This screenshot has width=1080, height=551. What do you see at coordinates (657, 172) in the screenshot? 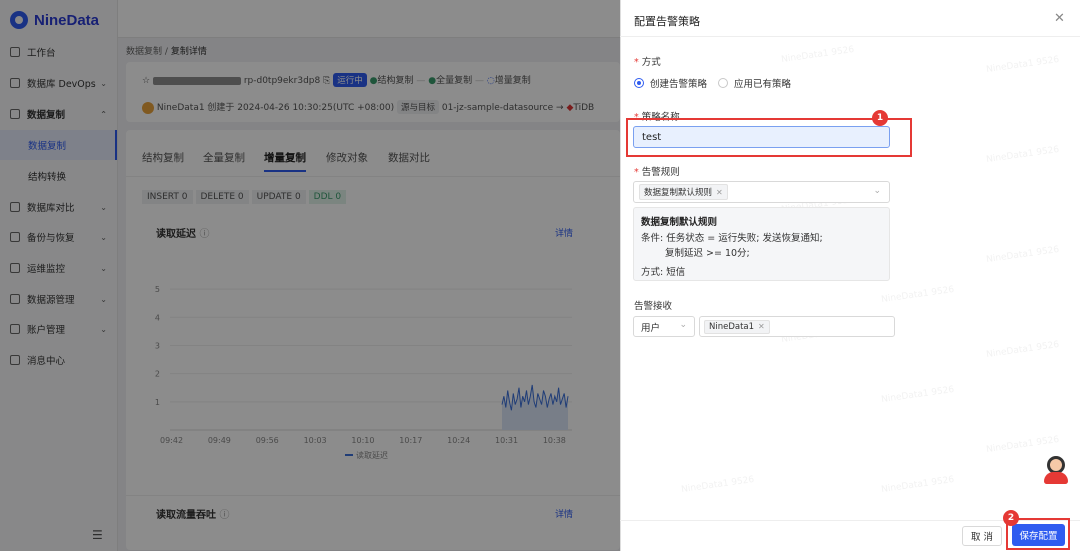
I see `rules-label: * 告警规则` at bounding box center [657, 172].